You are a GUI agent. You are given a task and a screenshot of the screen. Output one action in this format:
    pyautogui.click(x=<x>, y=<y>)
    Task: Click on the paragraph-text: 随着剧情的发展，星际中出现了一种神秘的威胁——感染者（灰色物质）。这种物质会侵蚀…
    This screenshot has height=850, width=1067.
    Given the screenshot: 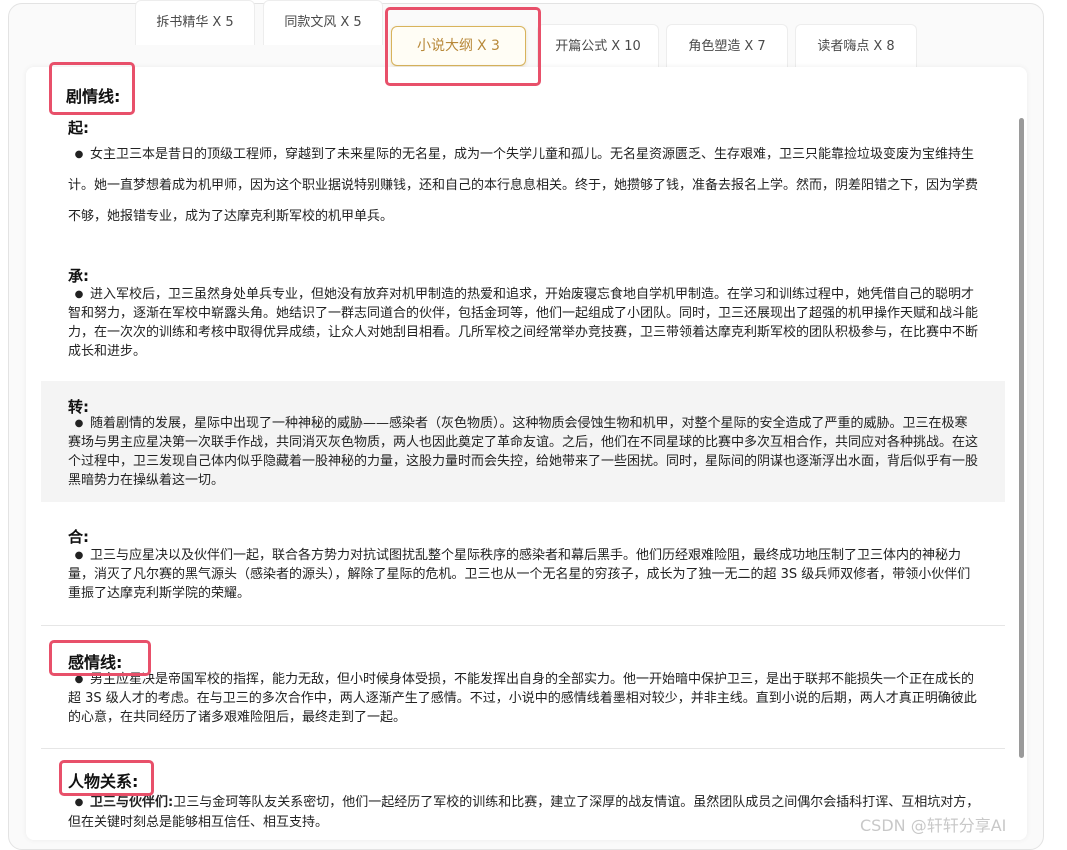 What is the action you would take?
    pyautogui.click(x=523, y=452)
    